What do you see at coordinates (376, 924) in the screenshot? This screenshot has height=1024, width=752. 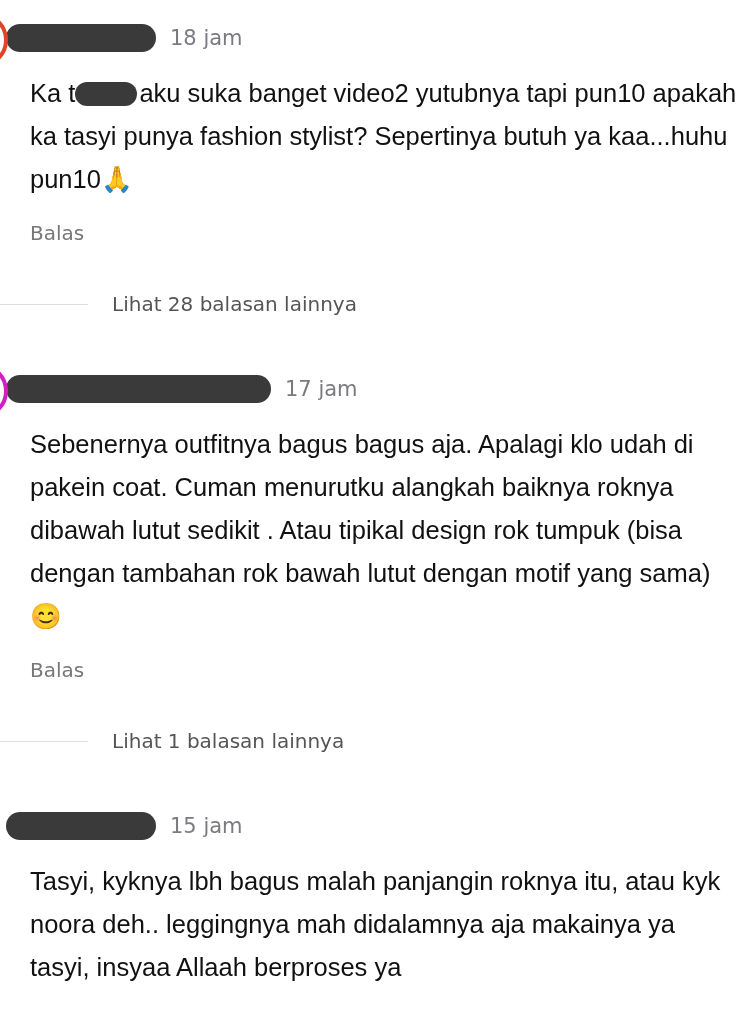 I see `comment-text: Tasyi, kyknya lbh bagus malah panjangin roknya itu, atau kyk noora deh.. leggingnya mah didalamnya aja makainya ya tasyi, insyaa Allaah berproses ya` at bounding box center [376, 924].